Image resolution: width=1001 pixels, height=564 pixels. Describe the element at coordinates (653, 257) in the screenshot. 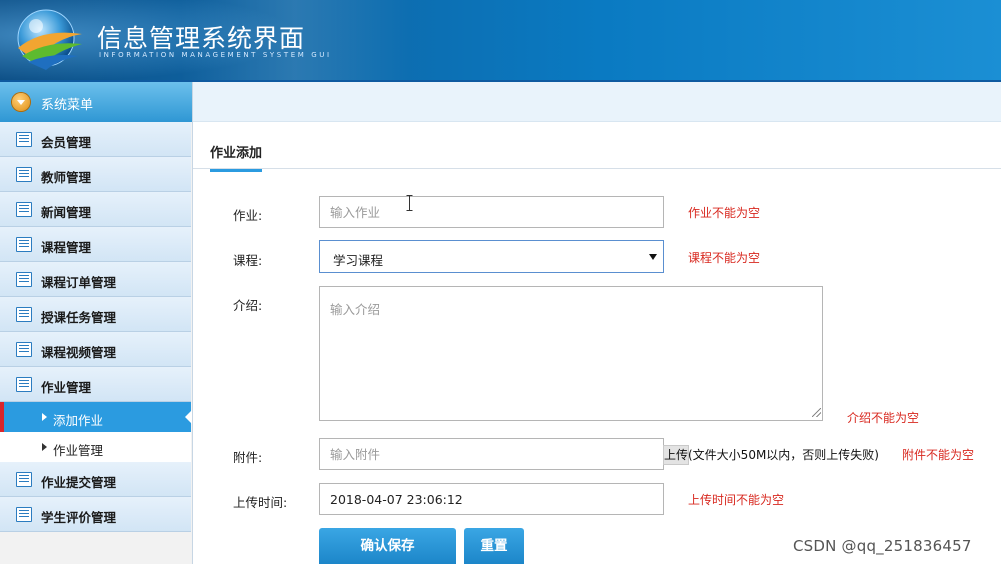

I see `dropdown-arrow-icon` at that location.